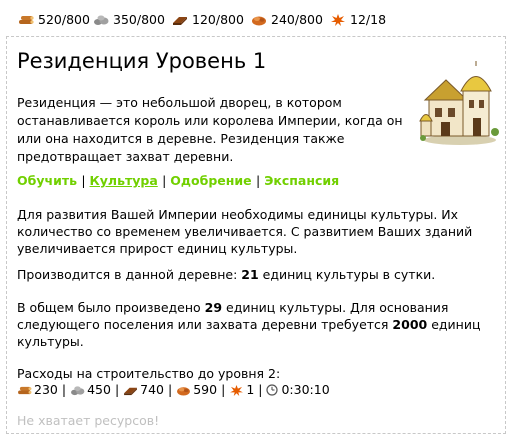 The width and height of the screenshot is (512, 438). I want to click on culture-production-value: 21, so click(250, 274).